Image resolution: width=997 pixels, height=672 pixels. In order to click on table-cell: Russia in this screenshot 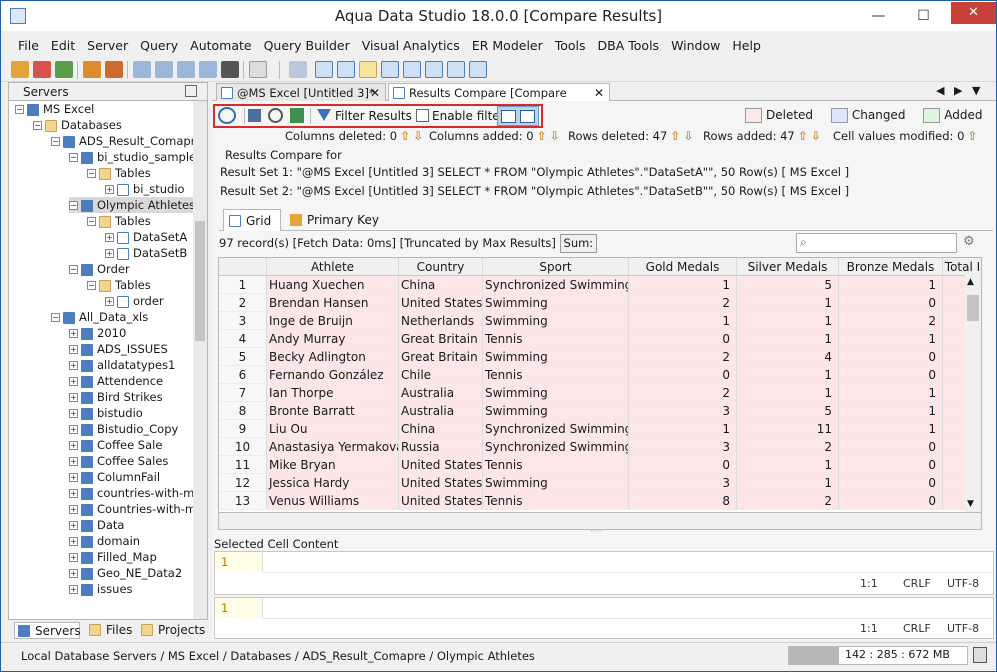, I will do `click(441, 447)`.